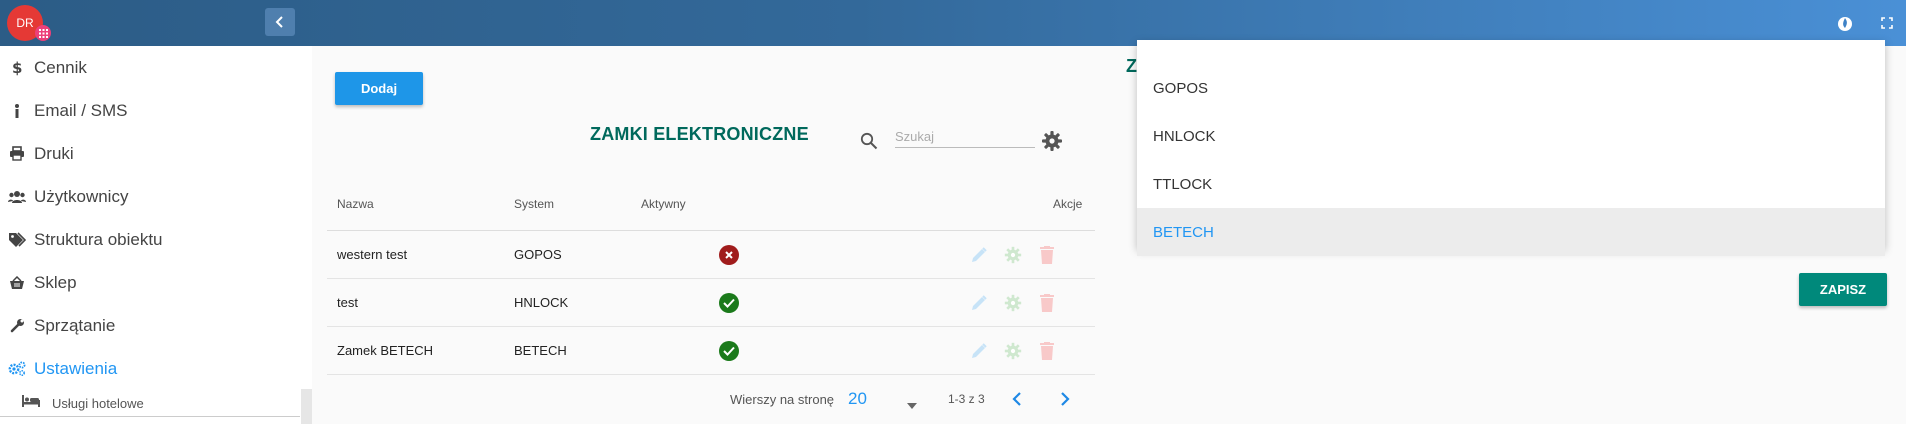 This screenshot has width=1906, height=424. I want to click on cell-name: test, so click(347, 302).